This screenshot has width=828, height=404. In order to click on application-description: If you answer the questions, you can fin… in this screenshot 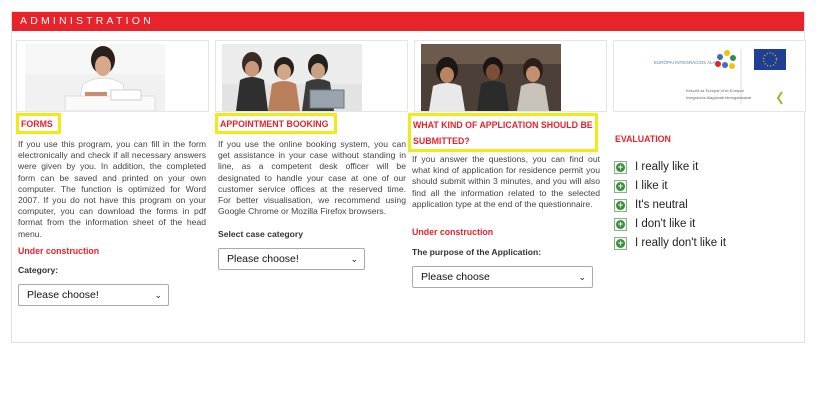, I will do `click(506, 181)`.